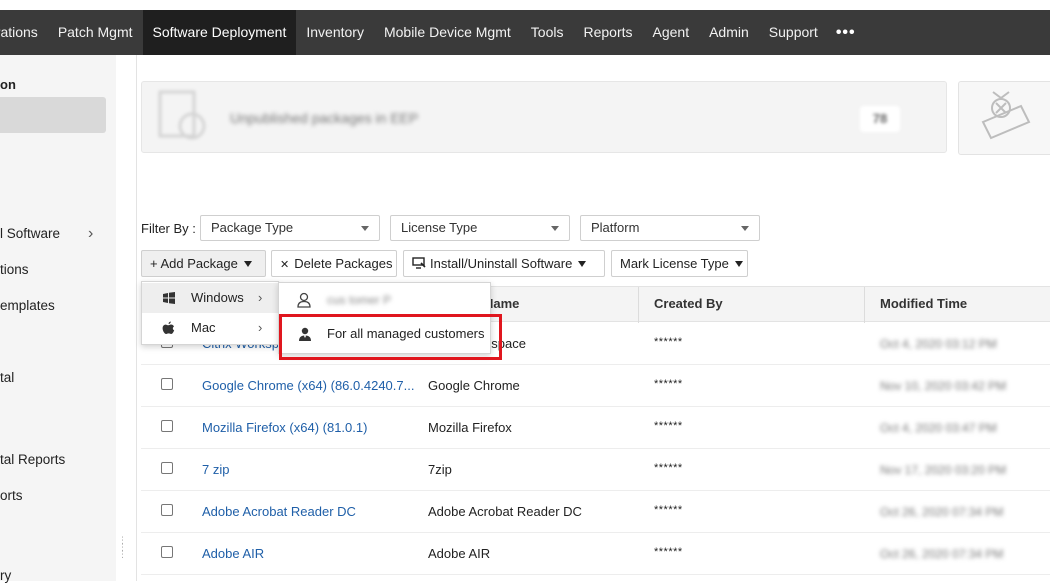 Image resolution: width=1050 pixels, height=583 pixels. Describe the element at coordinates (168, 327) in the screenshot. I see `apple-icon` at that location.